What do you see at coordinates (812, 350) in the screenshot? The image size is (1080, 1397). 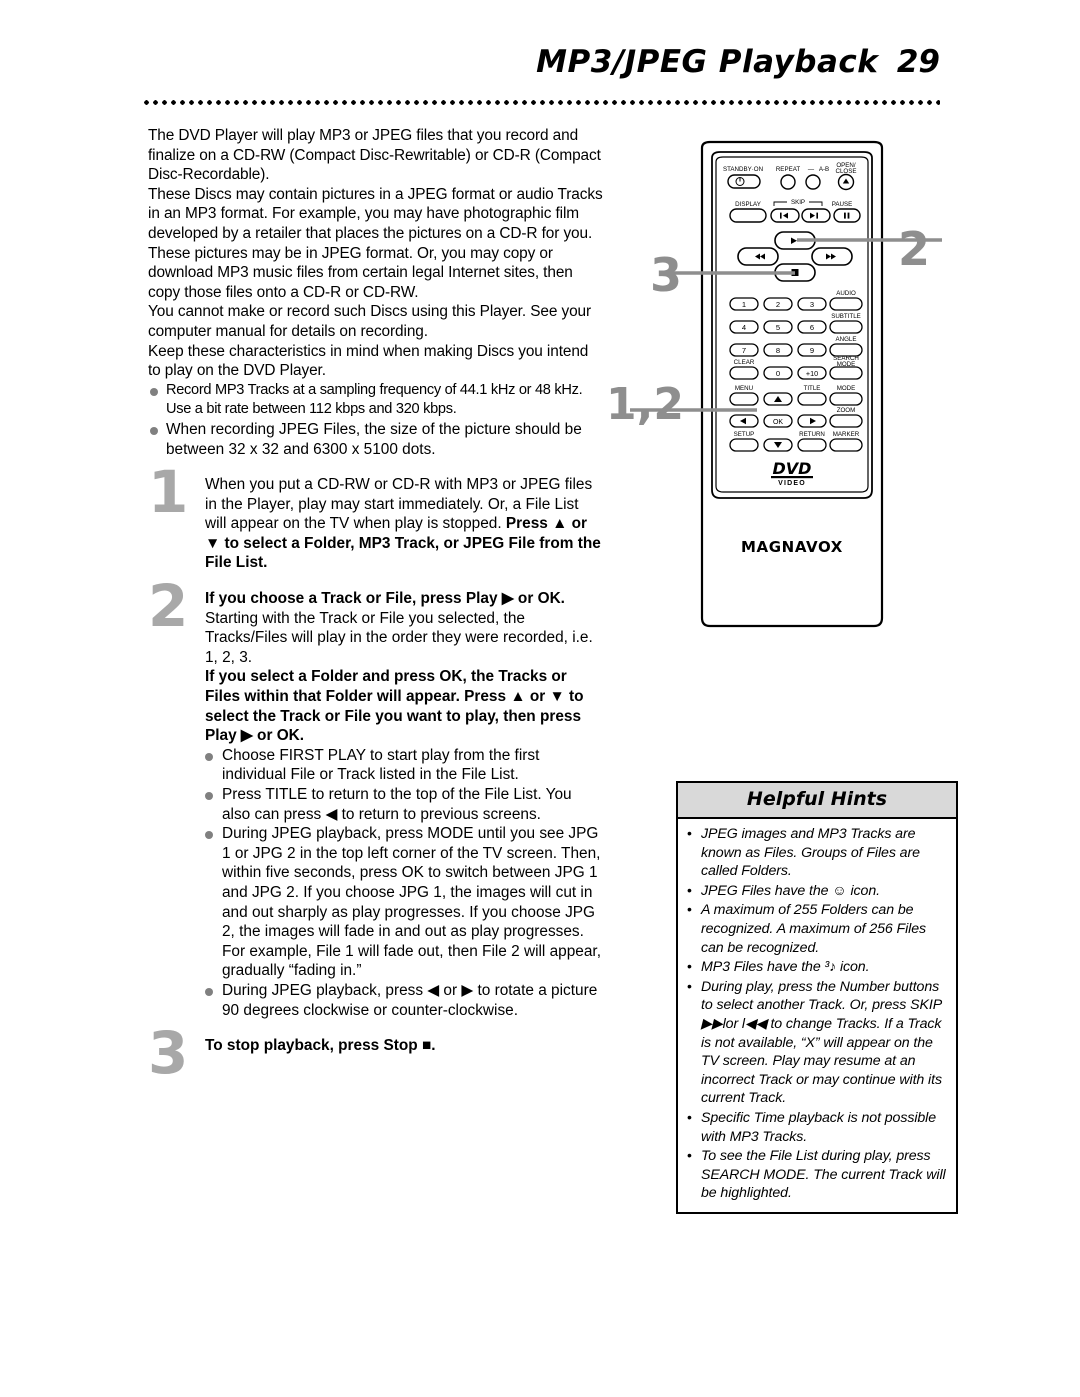 I see `svg-text: 9` at bounding box center [812, 350].